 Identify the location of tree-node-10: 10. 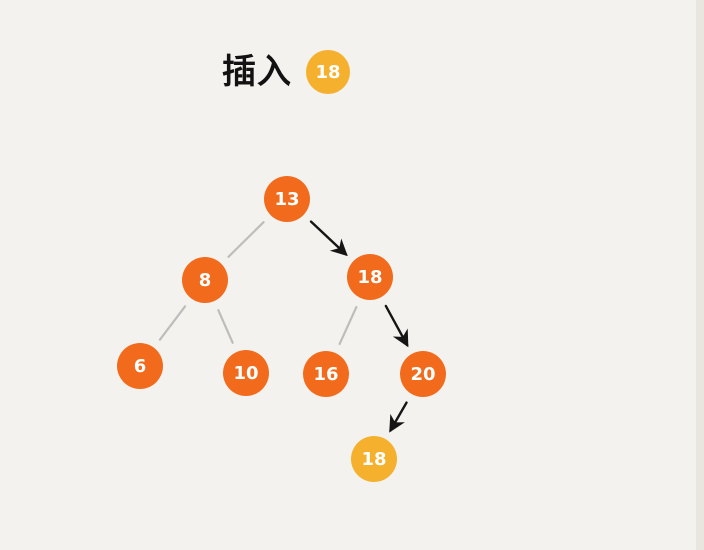
(246, 373).